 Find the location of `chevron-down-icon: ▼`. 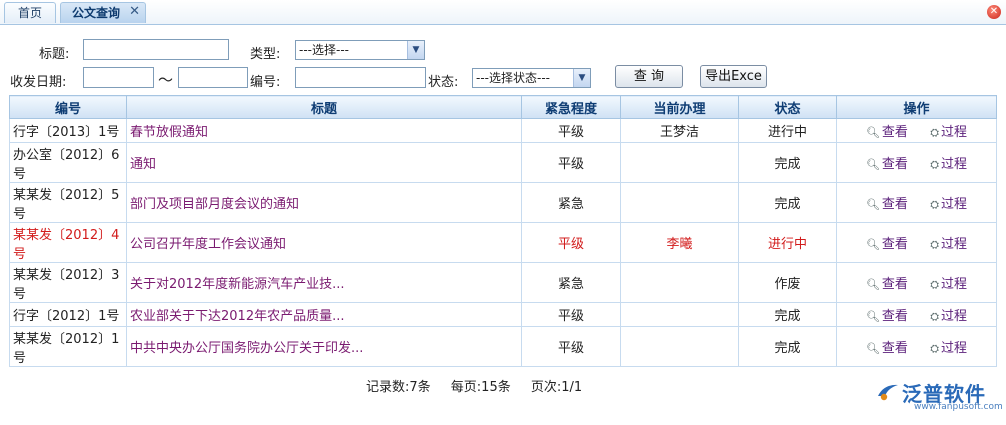

chevron-down-icon: ▼ is located at coordinates (581, 78).